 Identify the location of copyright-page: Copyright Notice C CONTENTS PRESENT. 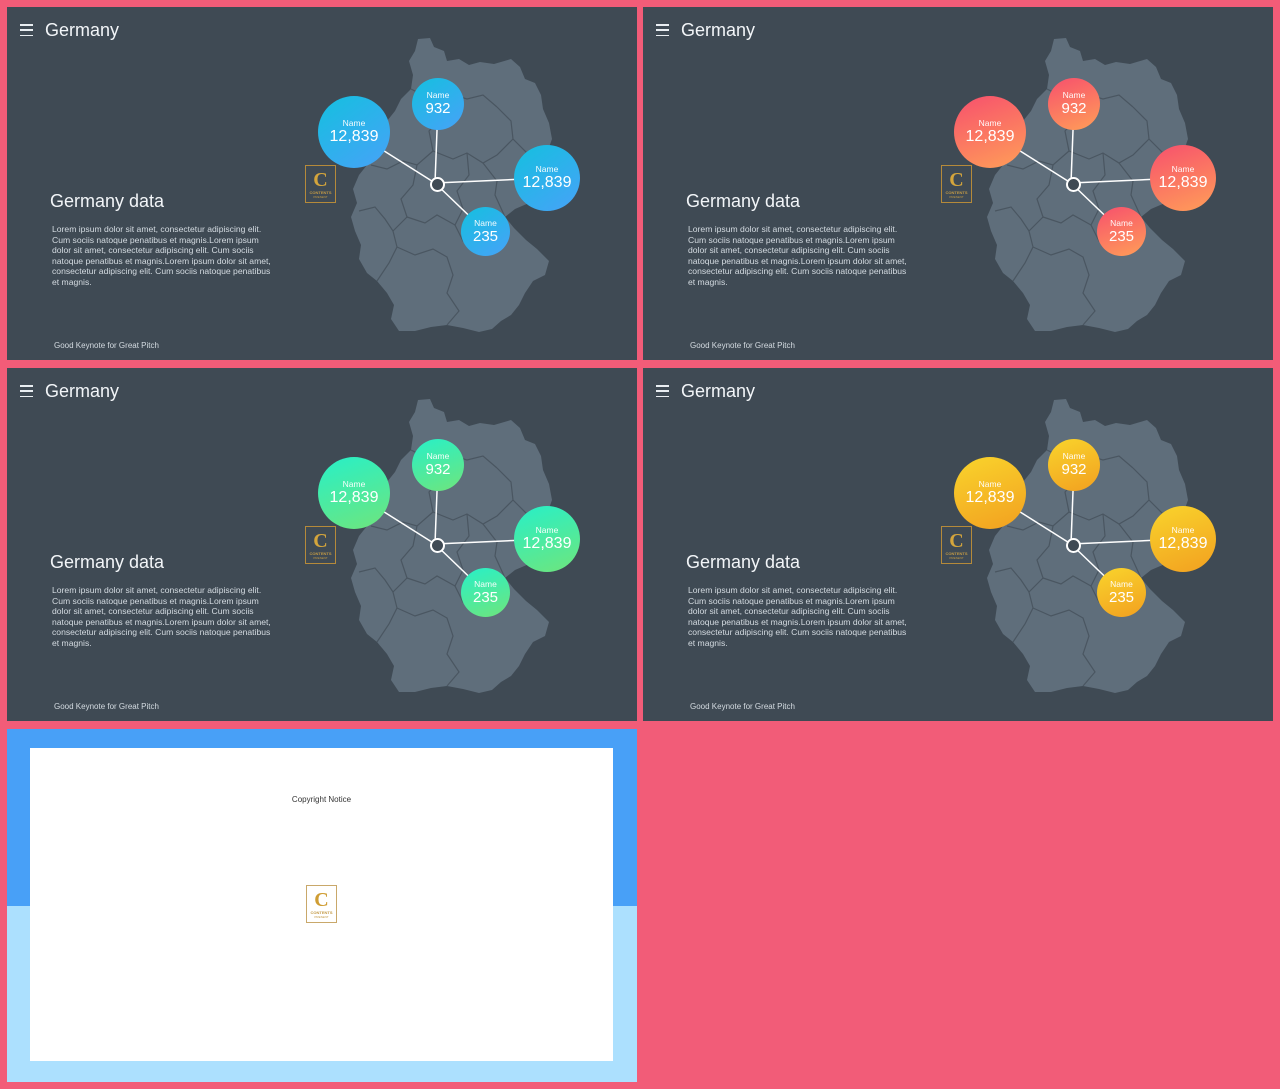
(321, 904).